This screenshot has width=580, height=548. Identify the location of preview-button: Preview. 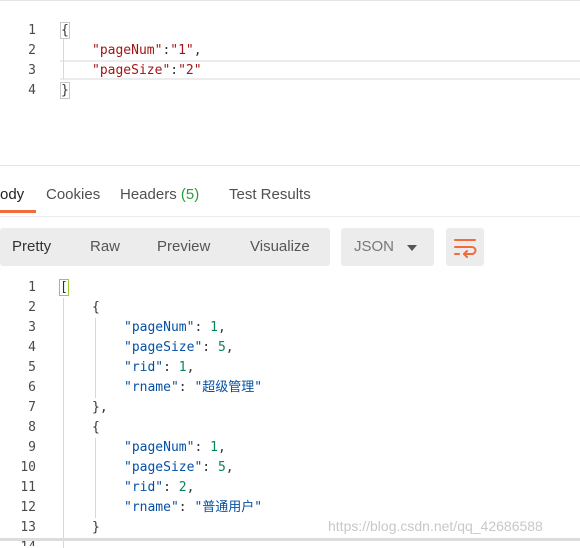
(183, 246).